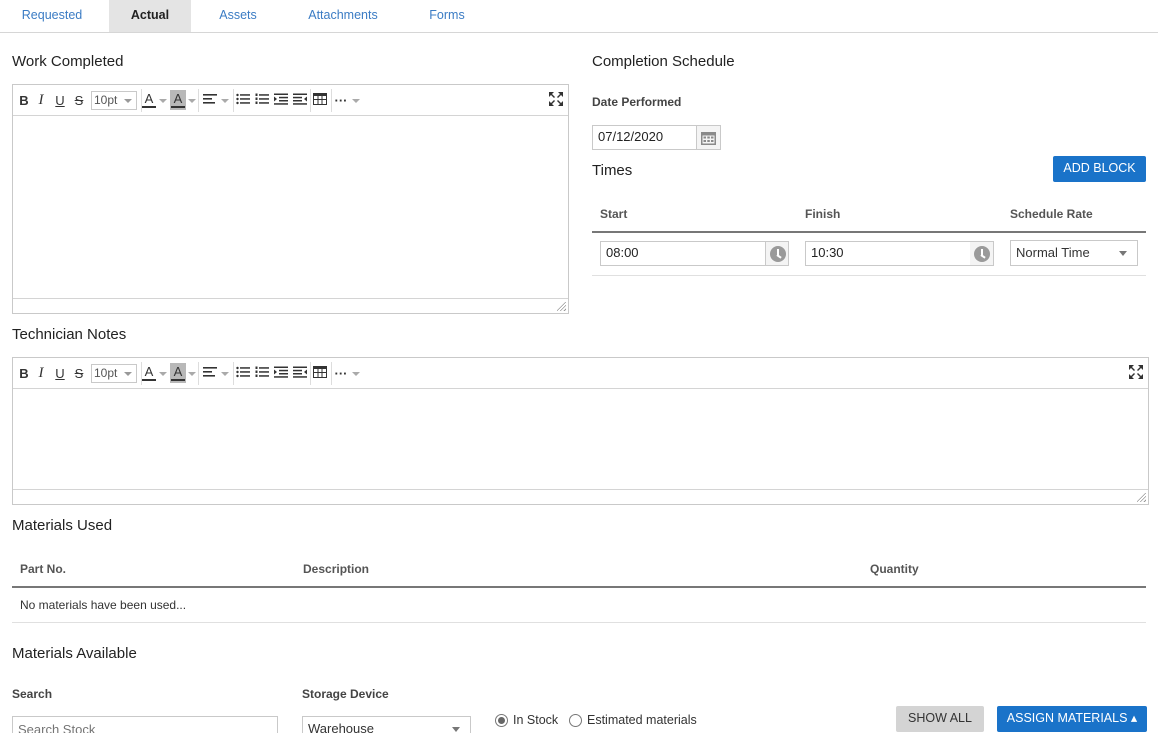  What do you see at coordinates (336, 569) in the screenshot?
I see `column-header-description: Description` at bounding box center [336, 569].